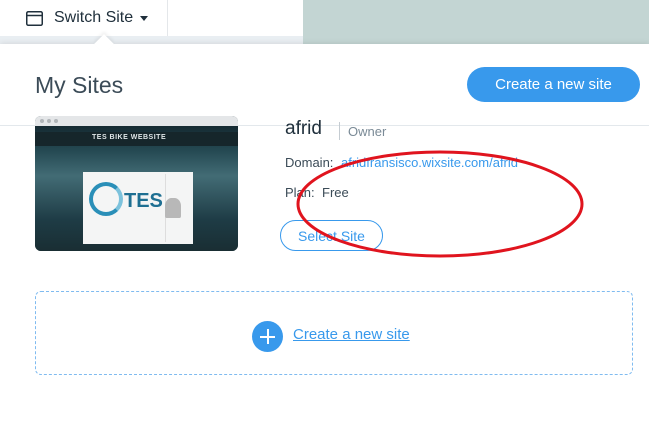 This screenshot has height=447, width=649. What do you see at coordinates (267, 336) in the screenshot?
I see `plus-circle-icon` at bounding box center [267, 336].